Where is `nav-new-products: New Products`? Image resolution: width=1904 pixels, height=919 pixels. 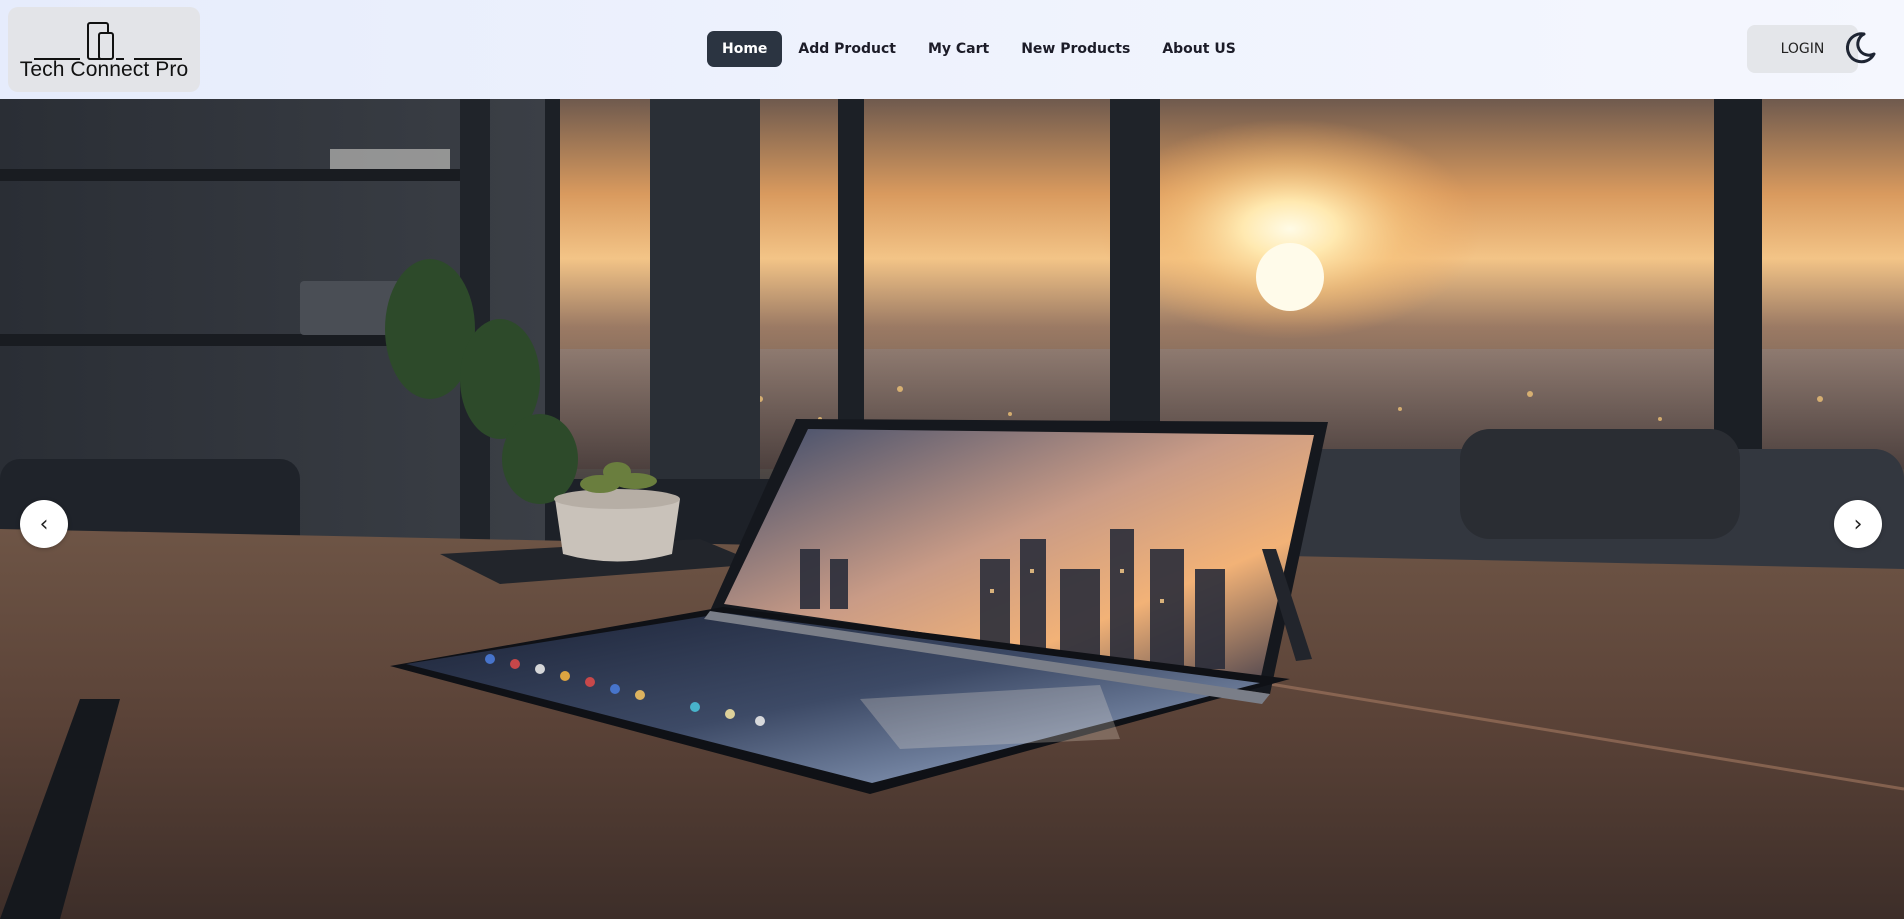 nav-new-products: New Products is located at coordinates (1075, 49).